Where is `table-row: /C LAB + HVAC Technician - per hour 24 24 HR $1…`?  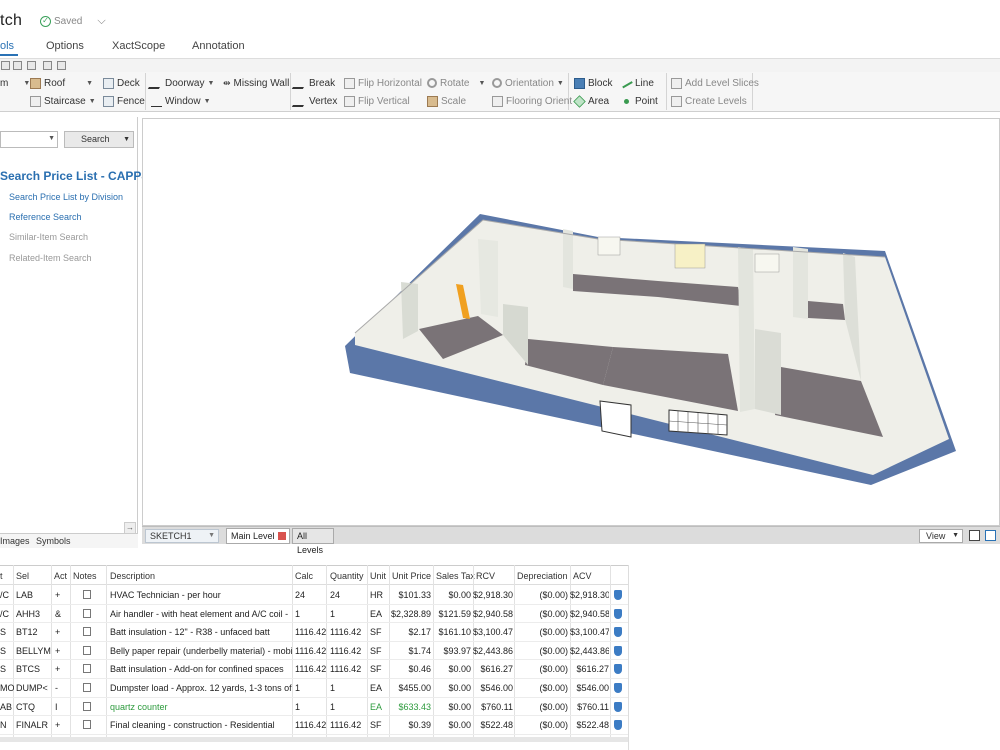 table-row: /C LAB + HVAC Technician - per hour 24 24 HR $1… is located at coordinates (314, 595).